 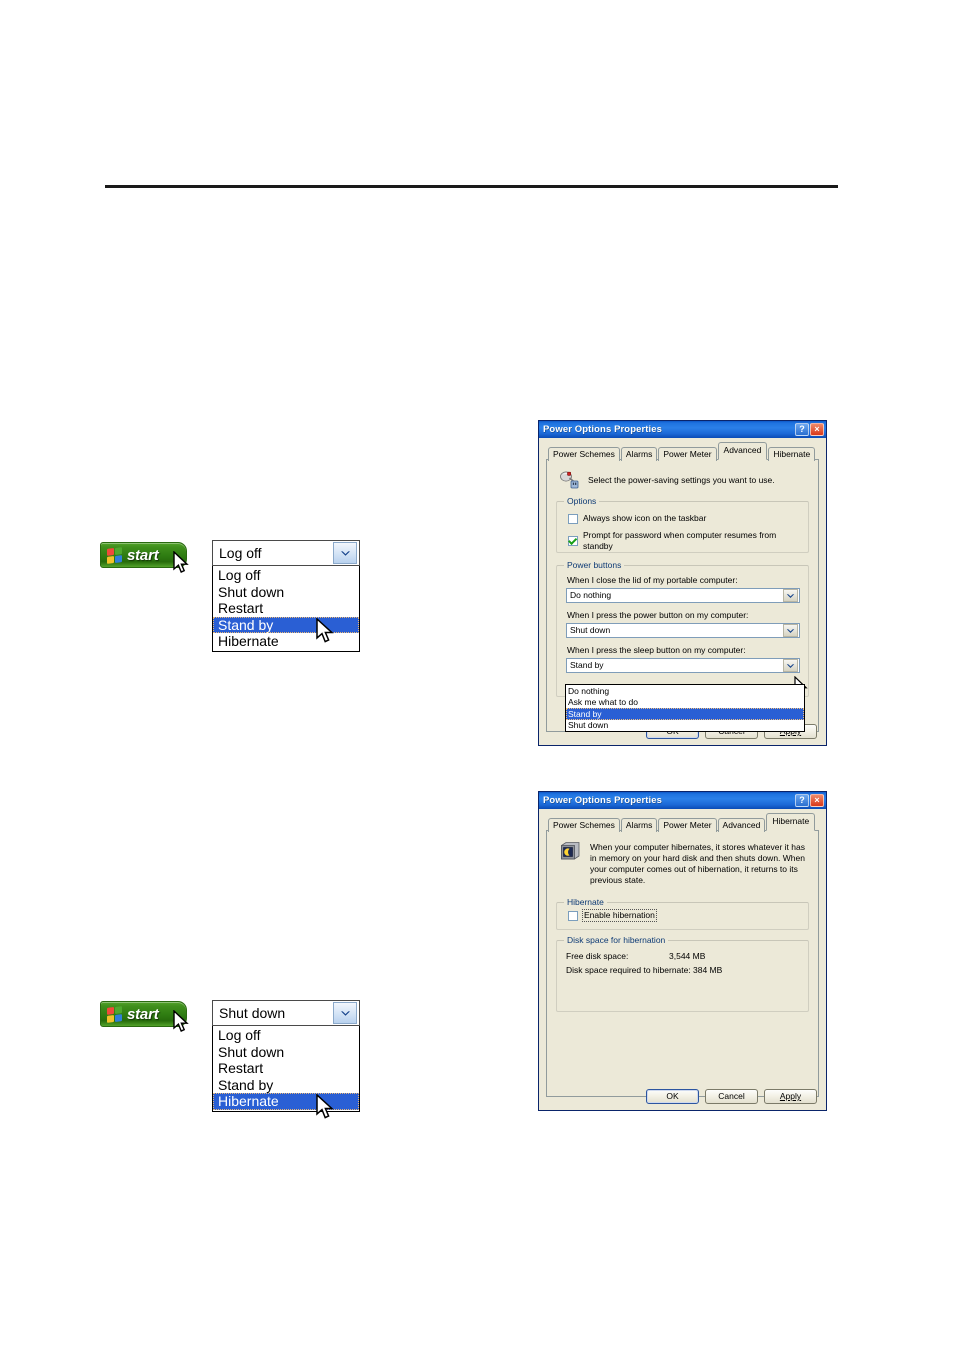 I want to click on checkbox-row-enable-hibernation: Enable hibernation, so click(x=684, y=915).